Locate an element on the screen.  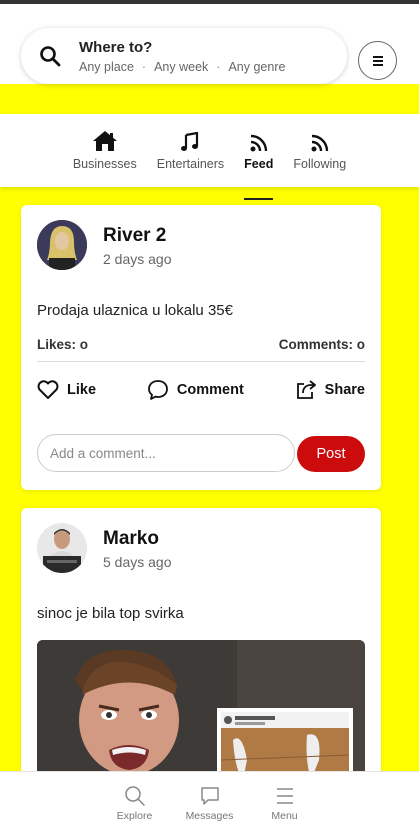
search-title: Where to? is located at coordinates (116, 47).